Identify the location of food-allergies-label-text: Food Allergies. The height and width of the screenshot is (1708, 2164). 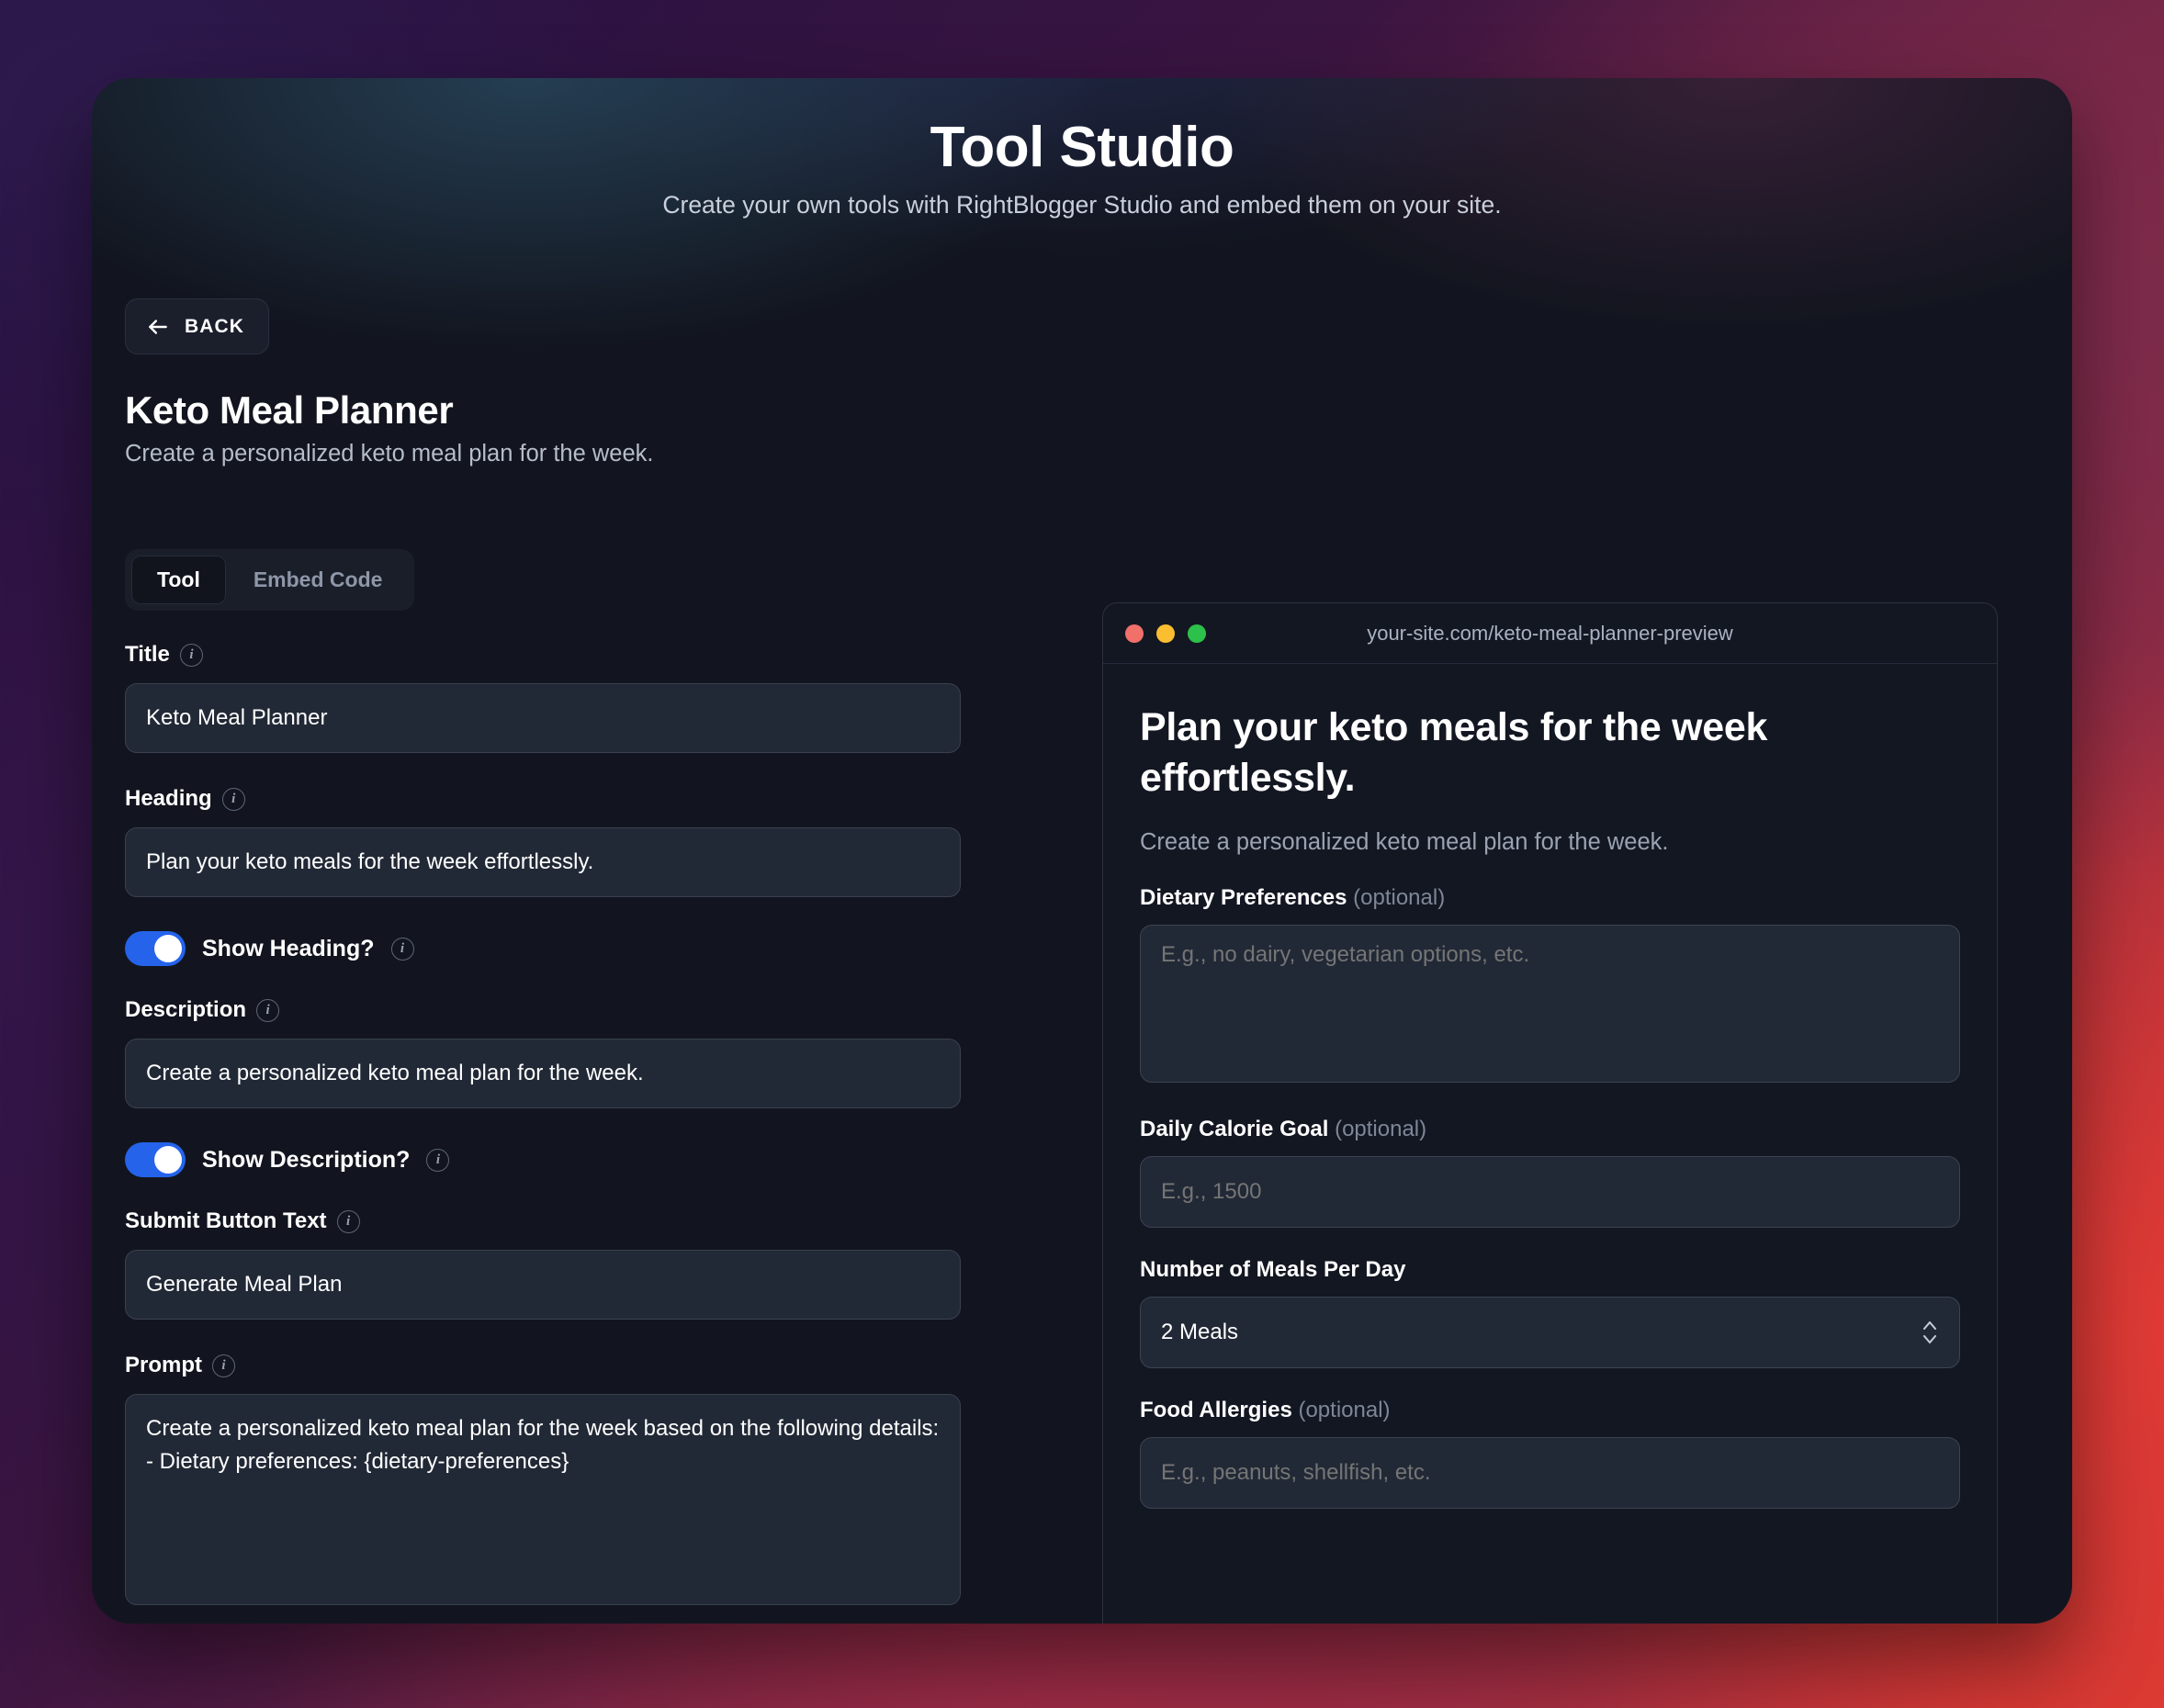
(1216, 1411).